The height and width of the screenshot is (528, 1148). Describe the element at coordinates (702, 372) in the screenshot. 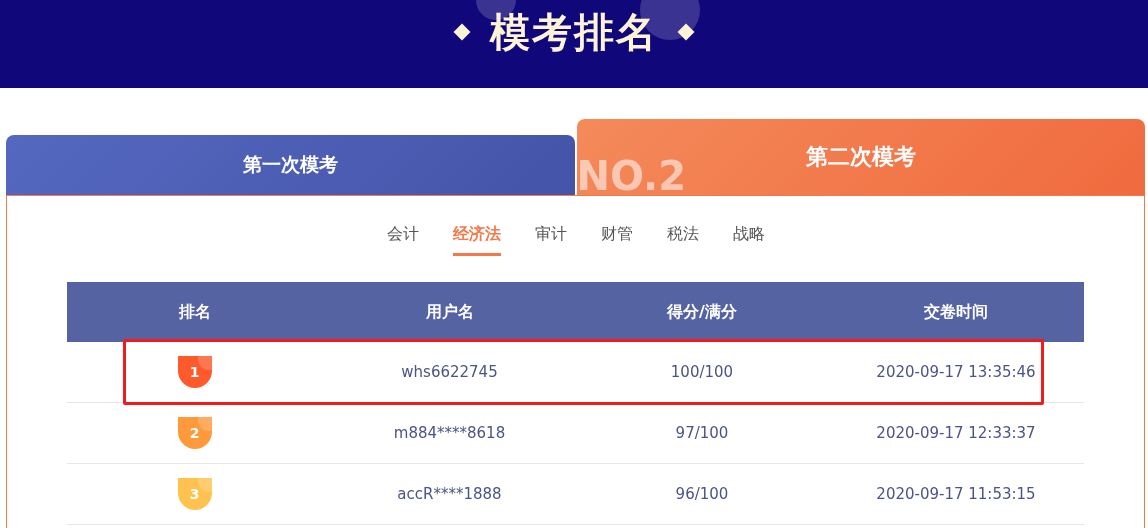

I see `table-cell-text: 100/100` at that location.